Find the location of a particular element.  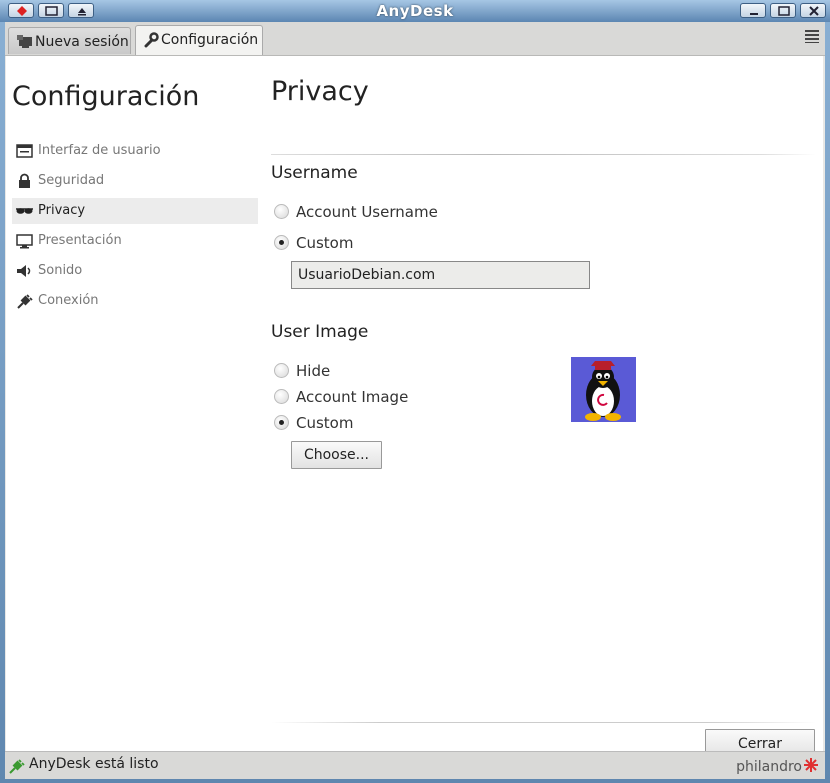

wrench-icon is located at coordinates (151, 40).